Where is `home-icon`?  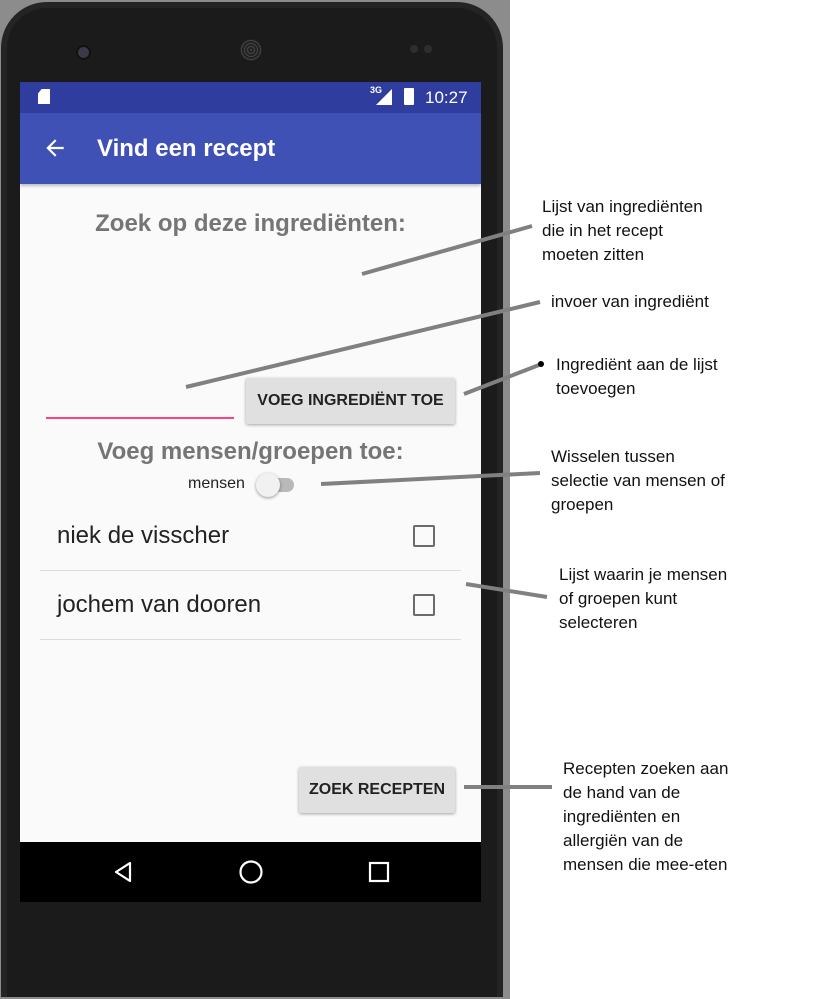 home-icon is located at coordinates (251, 872).